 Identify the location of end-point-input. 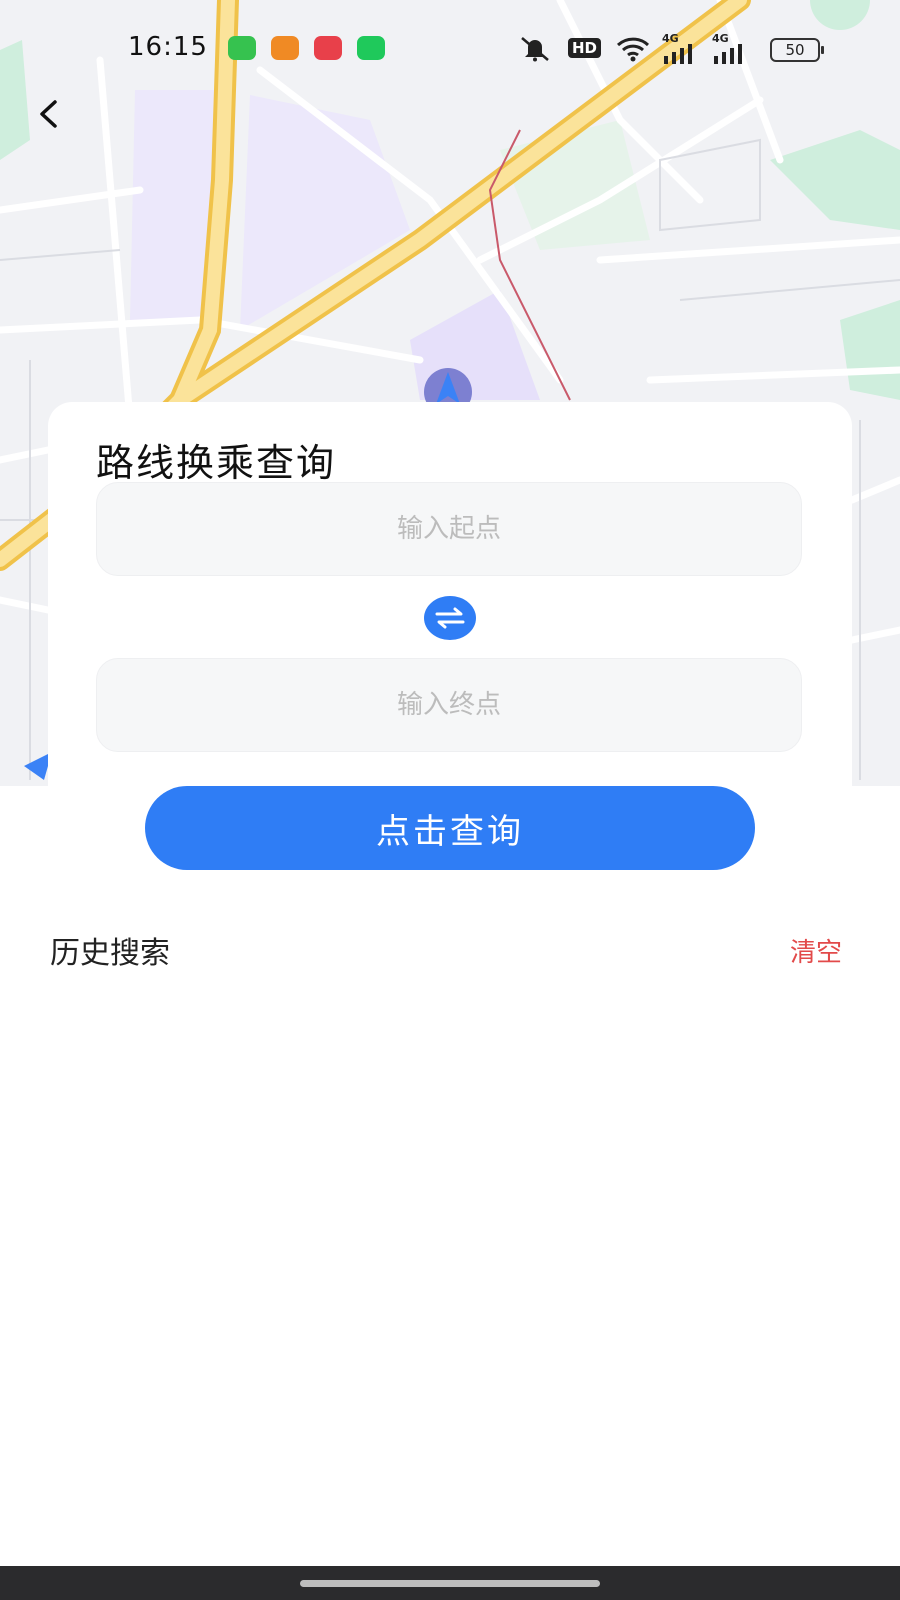
(449, 705).